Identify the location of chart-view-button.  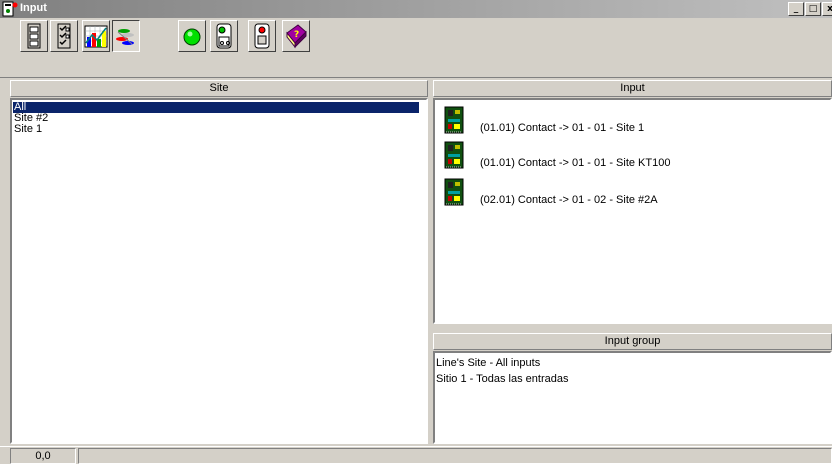
(96, 36).